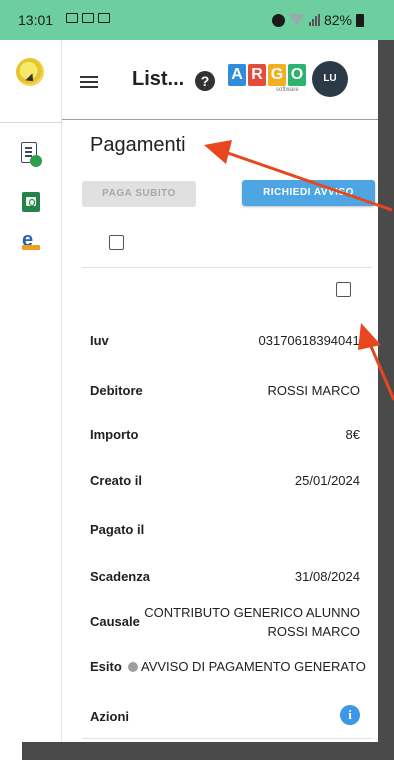 The width and height of the screenshot is (394, 760). Describe the element at coordinates (237, 75) in the screenshot. I see `logo-letter: A` at that location.